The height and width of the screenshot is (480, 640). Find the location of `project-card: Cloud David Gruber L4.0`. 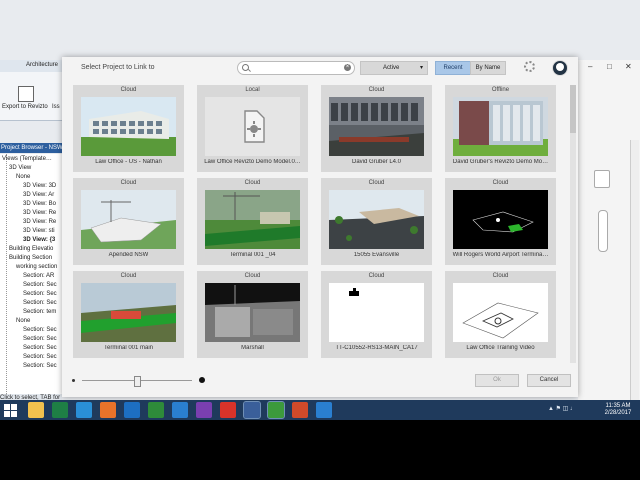

project-card: Cloud David Gruber L4.0 is located at coordinates (376, 128).